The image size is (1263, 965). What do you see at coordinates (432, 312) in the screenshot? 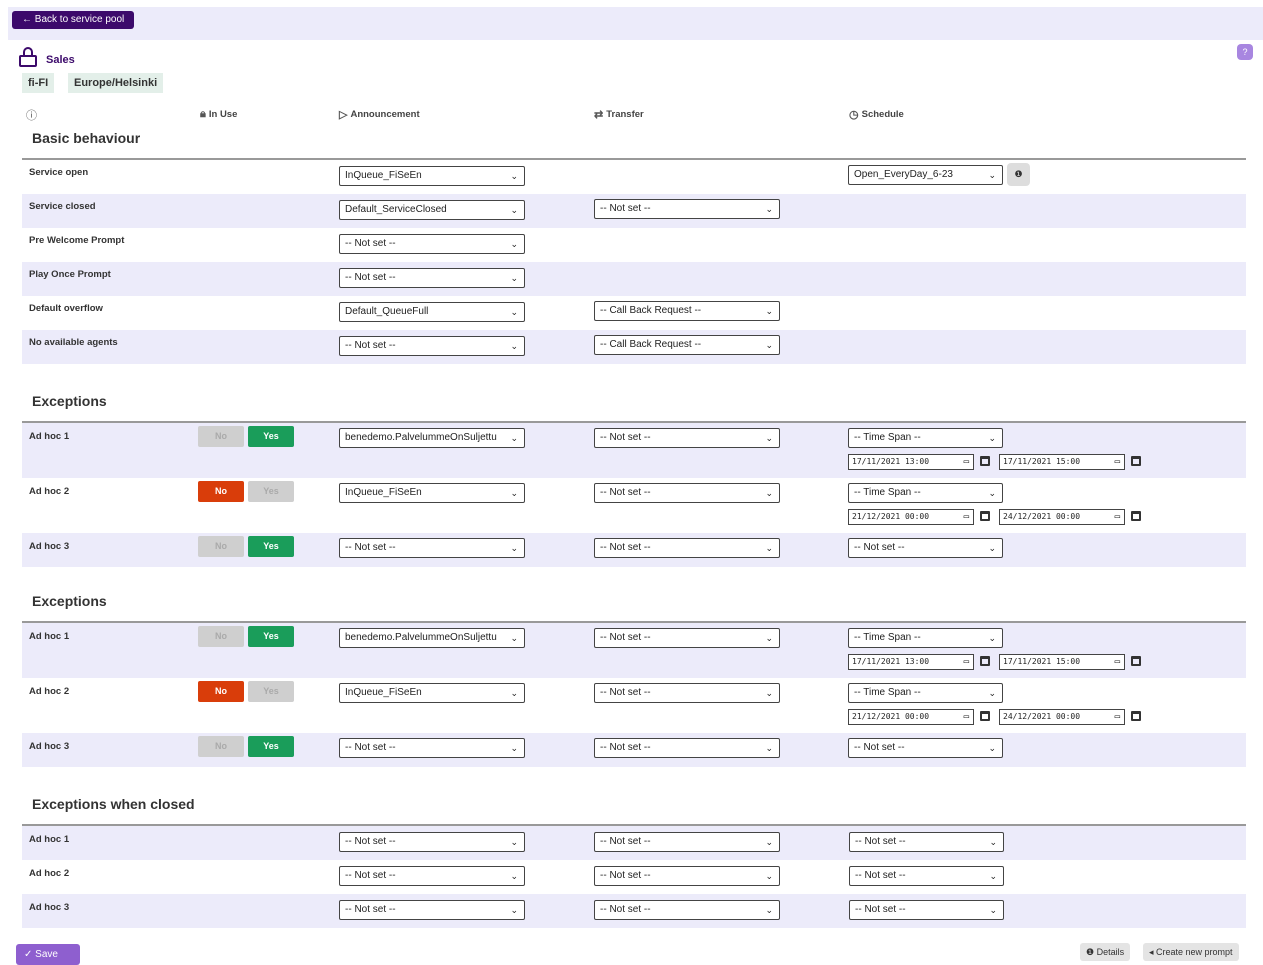
I see `announcement-select: Default_QueueFull ⌄` at bounding box center [432, 312].